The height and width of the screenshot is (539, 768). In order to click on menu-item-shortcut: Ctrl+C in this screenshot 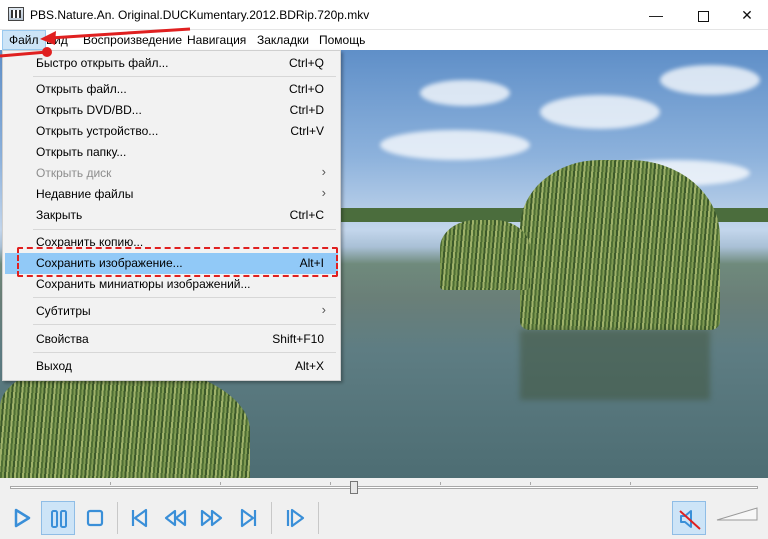, I will do `click(306, 215)`.